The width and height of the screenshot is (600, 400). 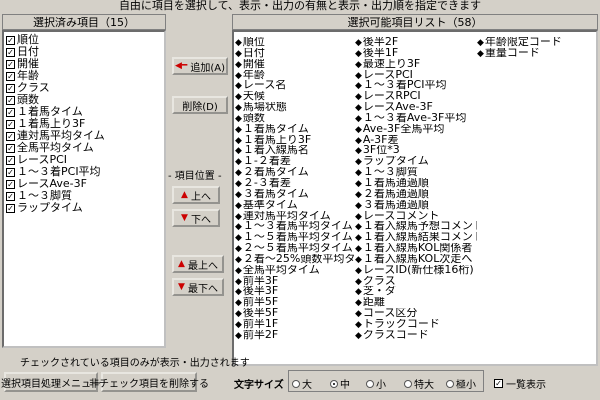 I want to click on available-item: ◆２着馬通過順, so click(x=416, y=194).